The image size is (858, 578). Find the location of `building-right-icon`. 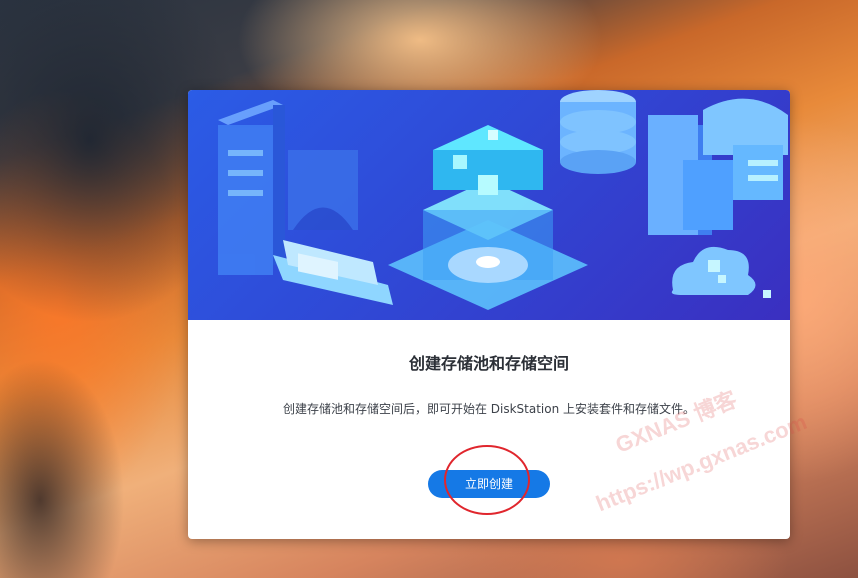

building-right-icon is located at coordinates (718, 166).